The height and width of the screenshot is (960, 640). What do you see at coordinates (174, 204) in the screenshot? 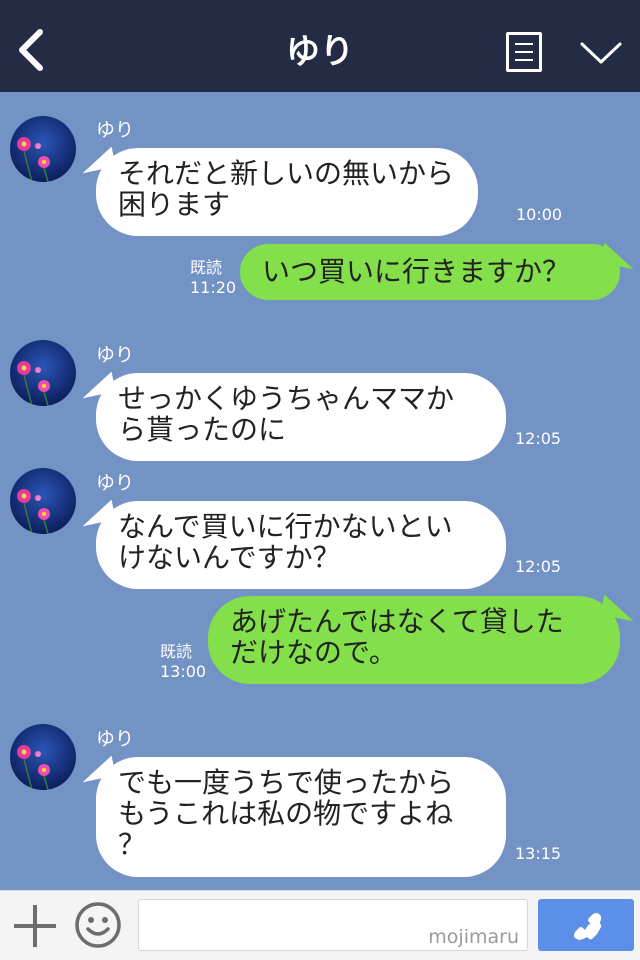
I see `message-line: 困ります` at bounding box center [174, 204].